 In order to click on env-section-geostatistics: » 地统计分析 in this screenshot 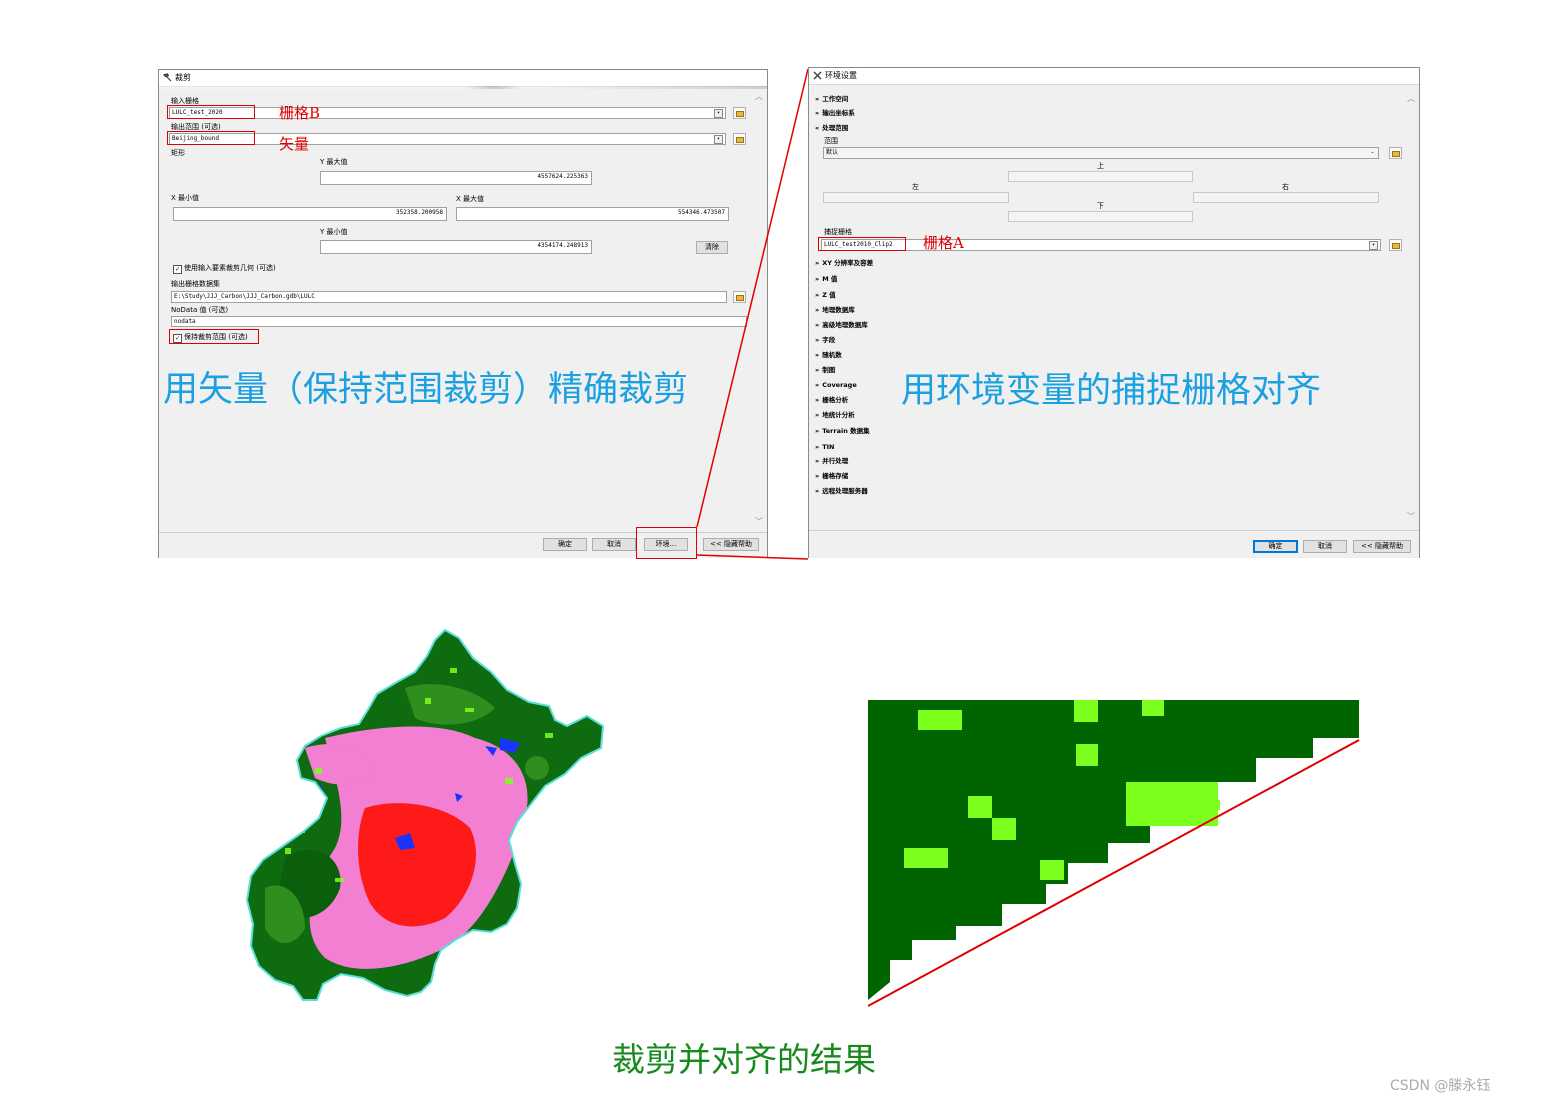, I will do `click(835, 415)`.